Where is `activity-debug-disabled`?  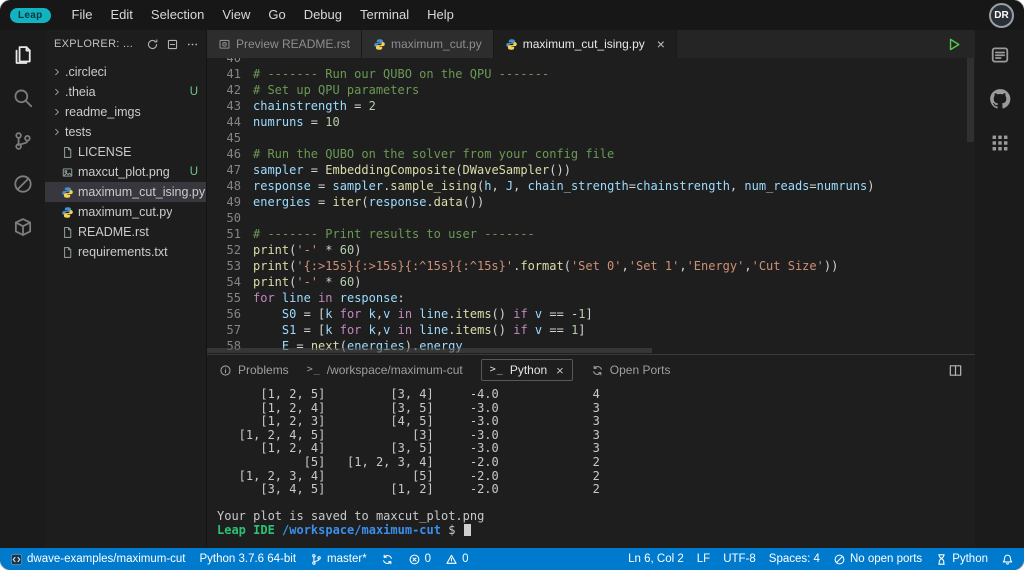 activity-debug-disabled is located at coordinates (23, 184).